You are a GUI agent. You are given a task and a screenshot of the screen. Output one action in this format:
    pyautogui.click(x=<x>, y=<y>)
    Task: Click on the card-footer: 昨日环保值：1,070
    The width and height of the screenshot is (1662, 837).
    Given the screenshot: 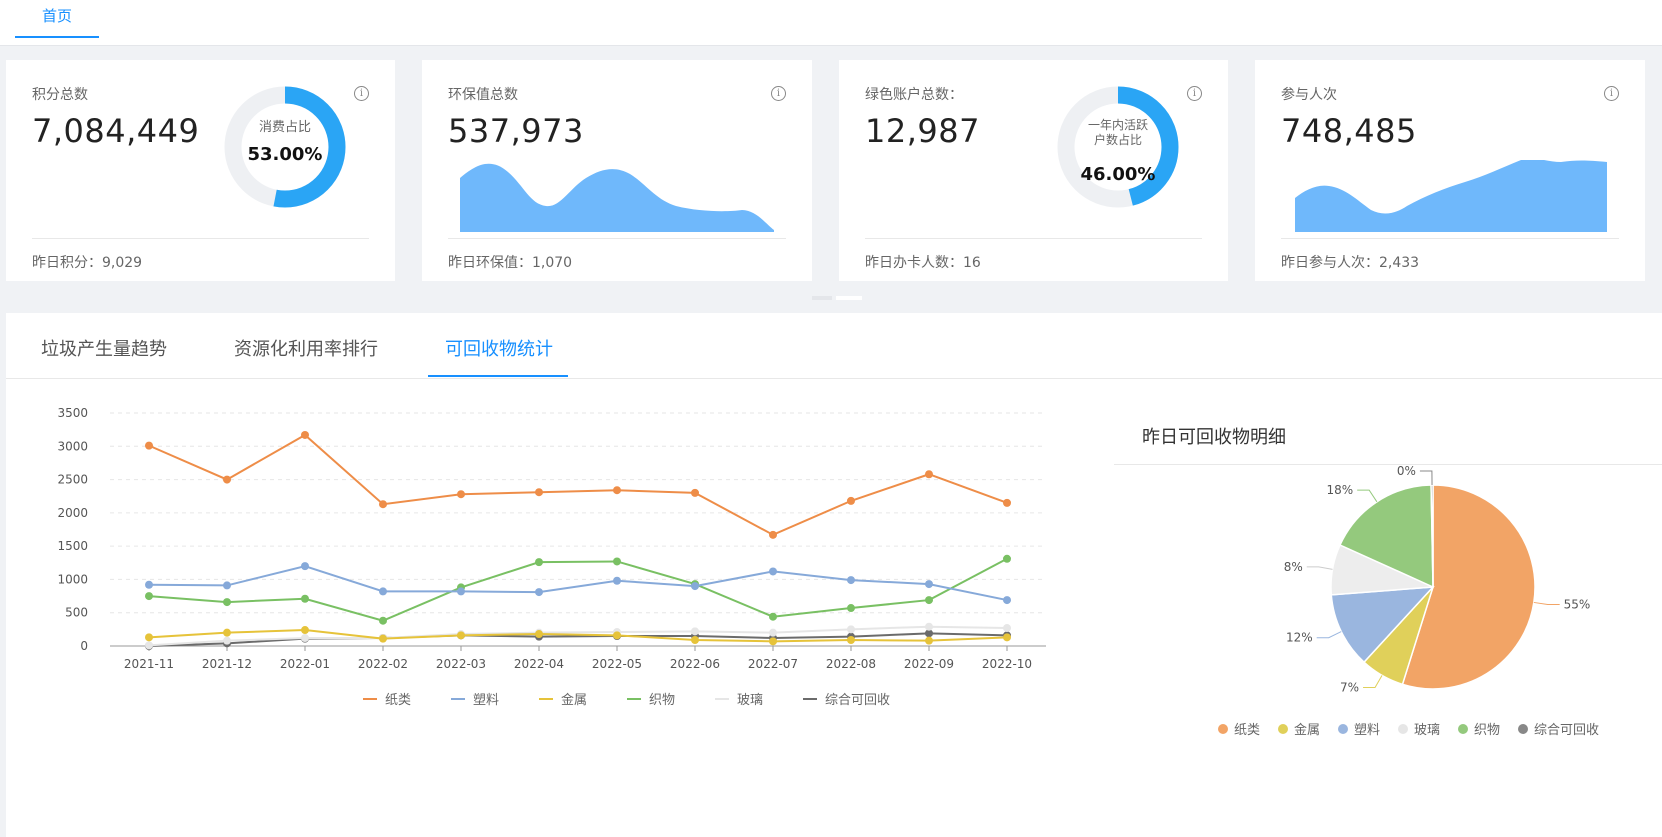 What is the action you would take?
    pyautogui.click(x=510, y=263)
    